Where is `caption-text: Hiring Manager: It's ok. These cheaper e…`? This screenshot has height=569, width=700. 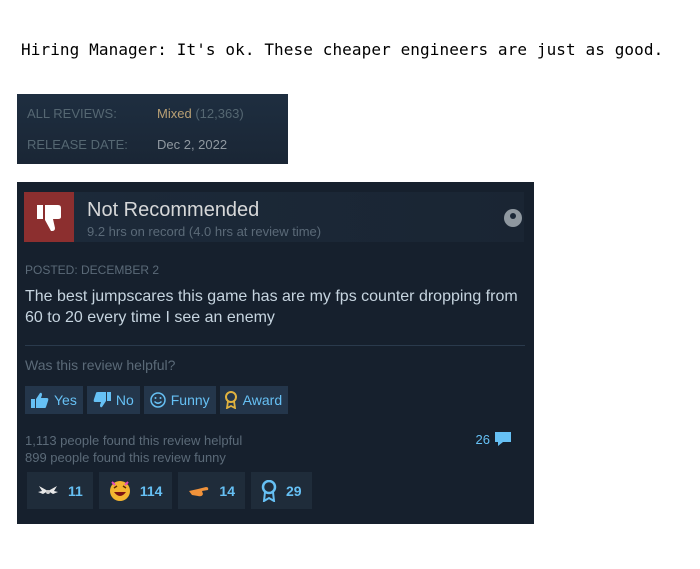
caption-text: Hiring Manager: It's ok. These cheaper e… is located at coordinates (342, 49).